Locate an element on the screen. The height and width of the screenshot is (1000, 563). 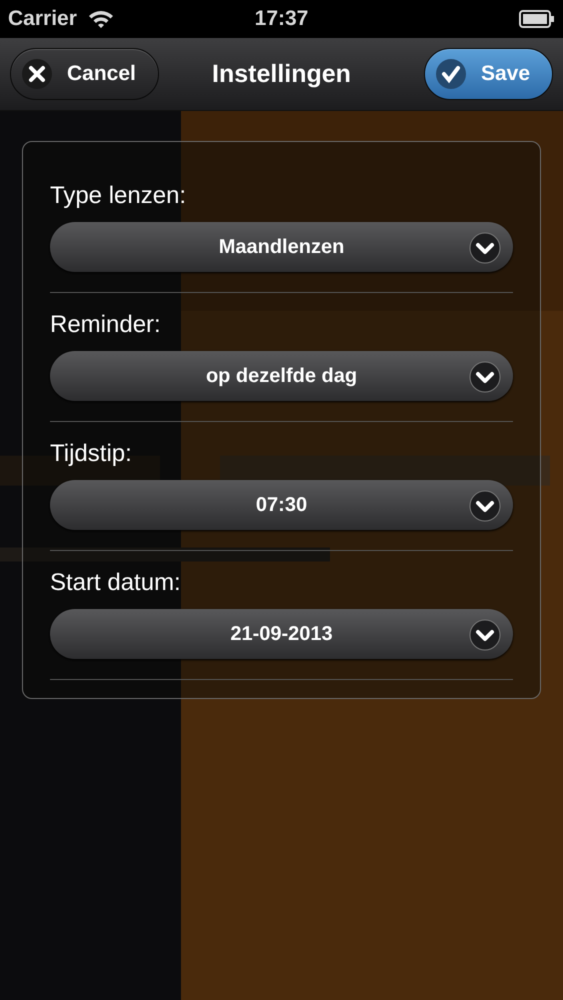
setting-label: Reminder: is located at coordinates (106, 325).